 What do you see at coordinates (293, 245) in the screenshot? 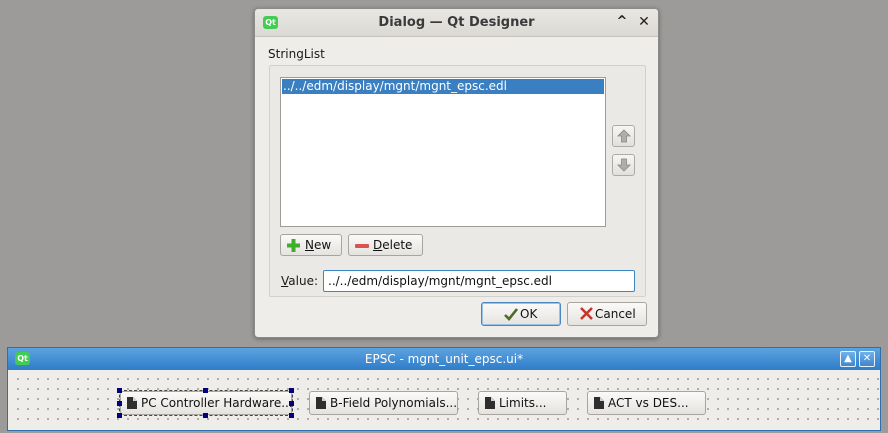
I see `plus-icon` at bounding box center [293, 245].